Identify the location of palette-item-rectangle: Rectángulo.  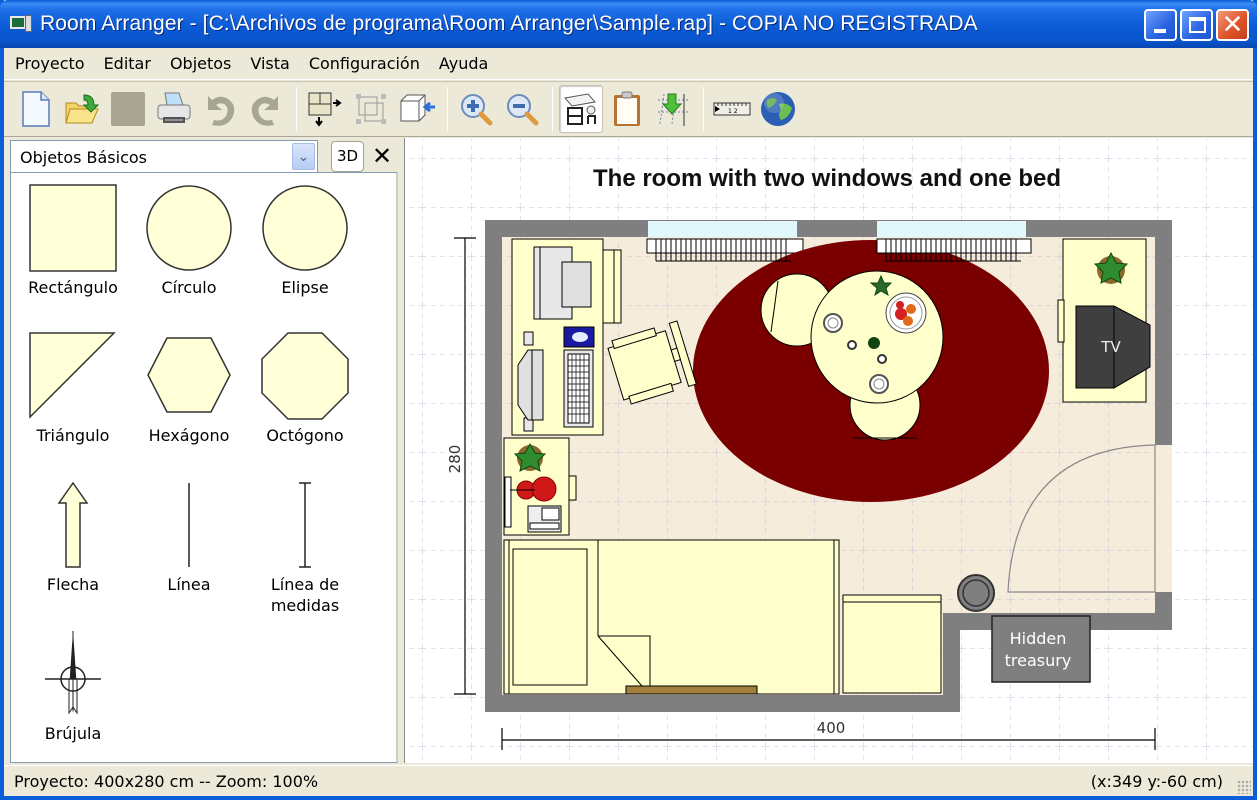
(73, 240).